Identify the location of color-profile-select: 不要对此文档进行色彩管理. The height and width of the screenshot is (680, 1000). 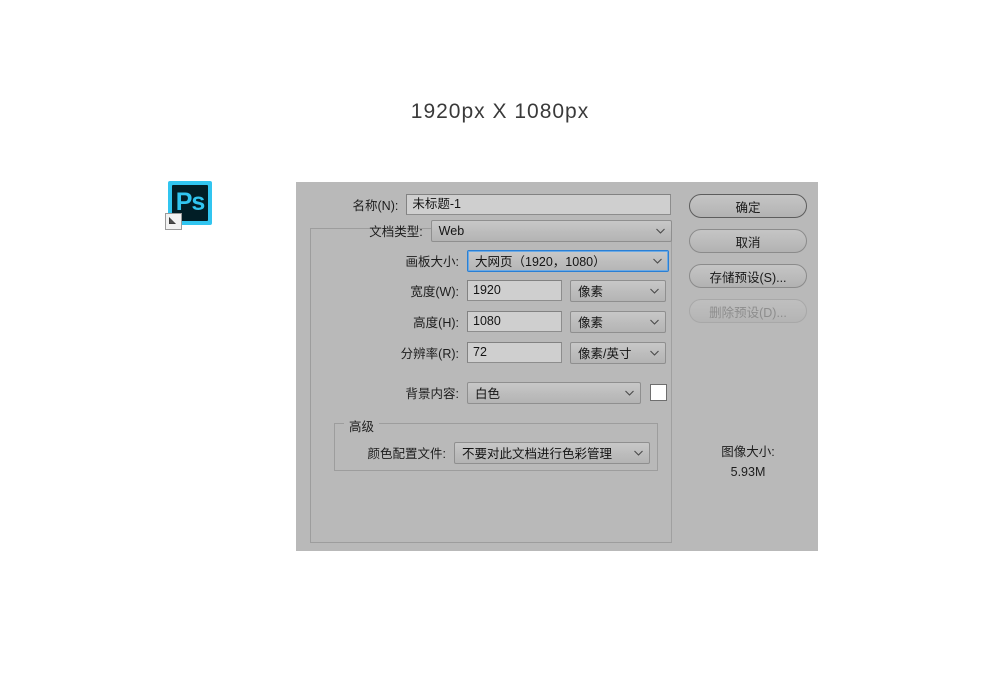
(552, 452).